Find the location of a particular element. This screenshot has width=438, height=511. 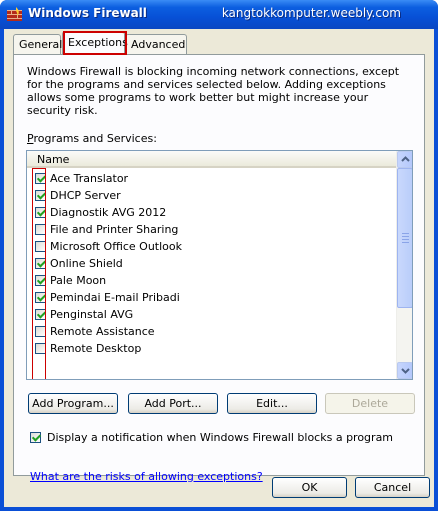

cancel-button: Cancel is located at coordinates (392, 487).